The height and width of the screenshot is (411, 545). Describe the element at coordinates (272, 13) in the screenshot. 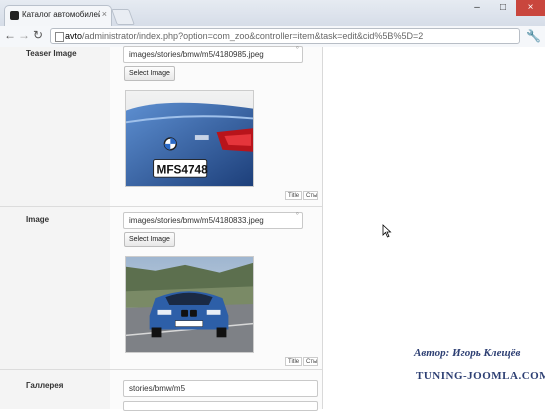

I see `tab-strip: Каталог автомобилей - A × – □ ×` at that location.